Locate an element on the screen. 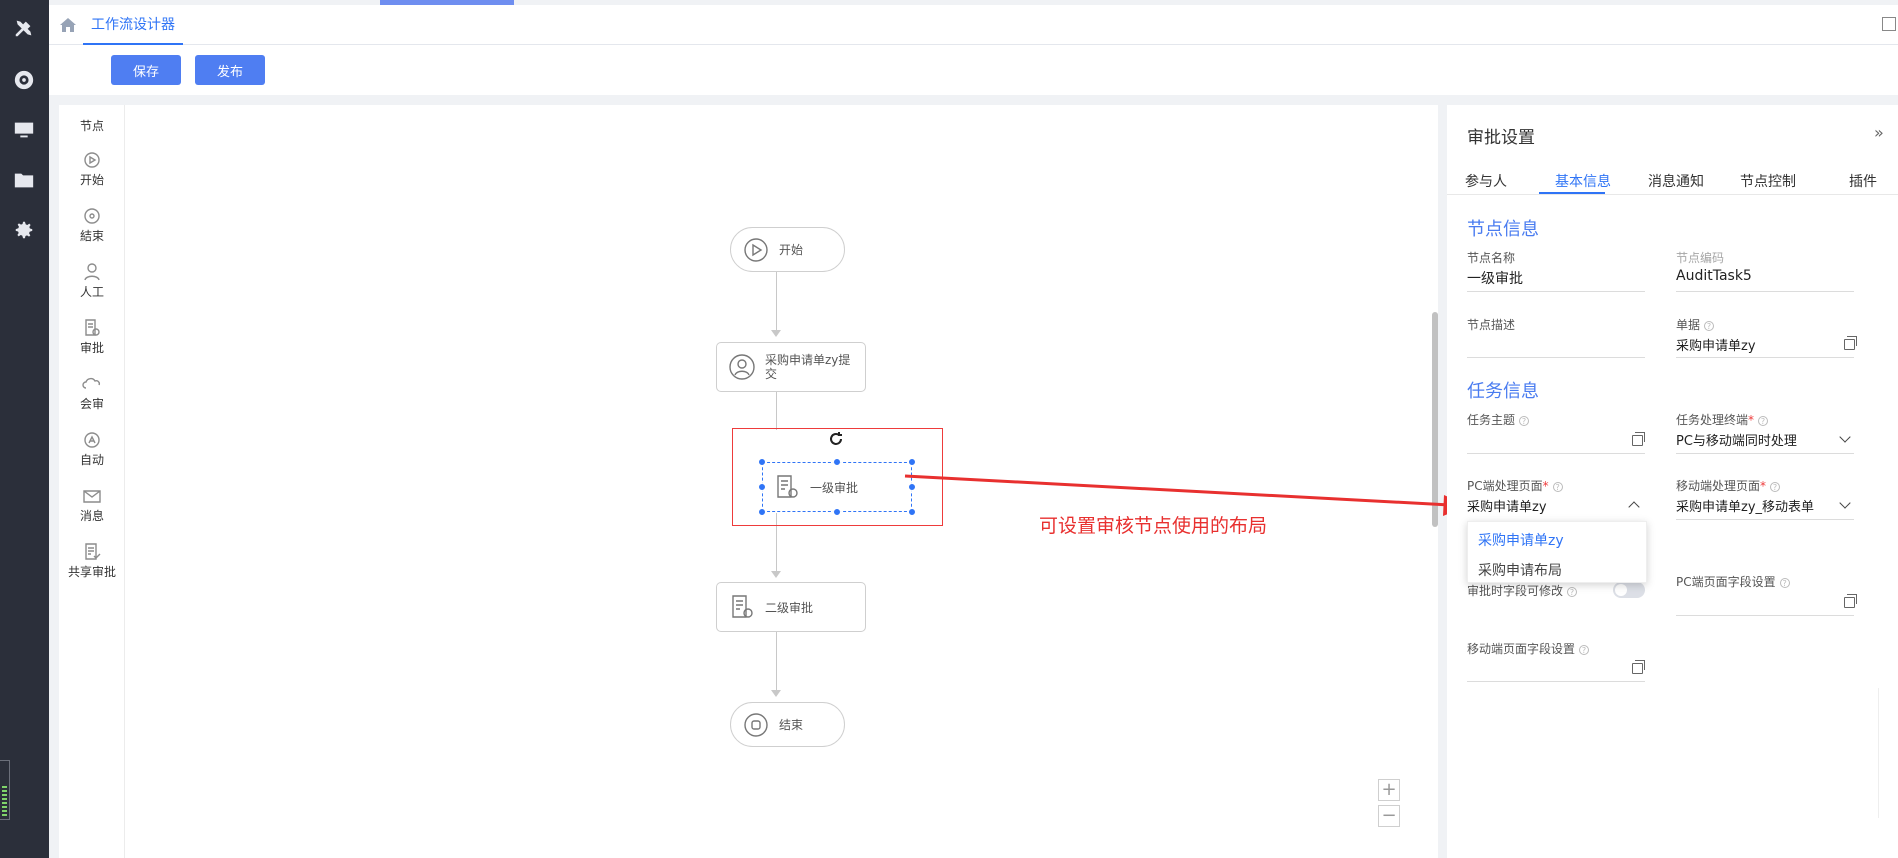 The image size is (1898, 858). tab-node-control: 节点控制 is located at coordinates (1768, 181).